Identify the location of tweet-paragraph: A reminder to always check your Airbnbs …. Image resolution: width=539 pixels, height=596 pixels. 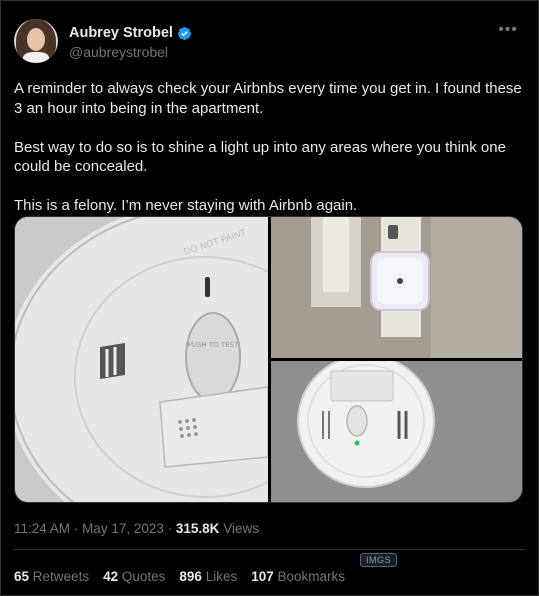
(268, 98).